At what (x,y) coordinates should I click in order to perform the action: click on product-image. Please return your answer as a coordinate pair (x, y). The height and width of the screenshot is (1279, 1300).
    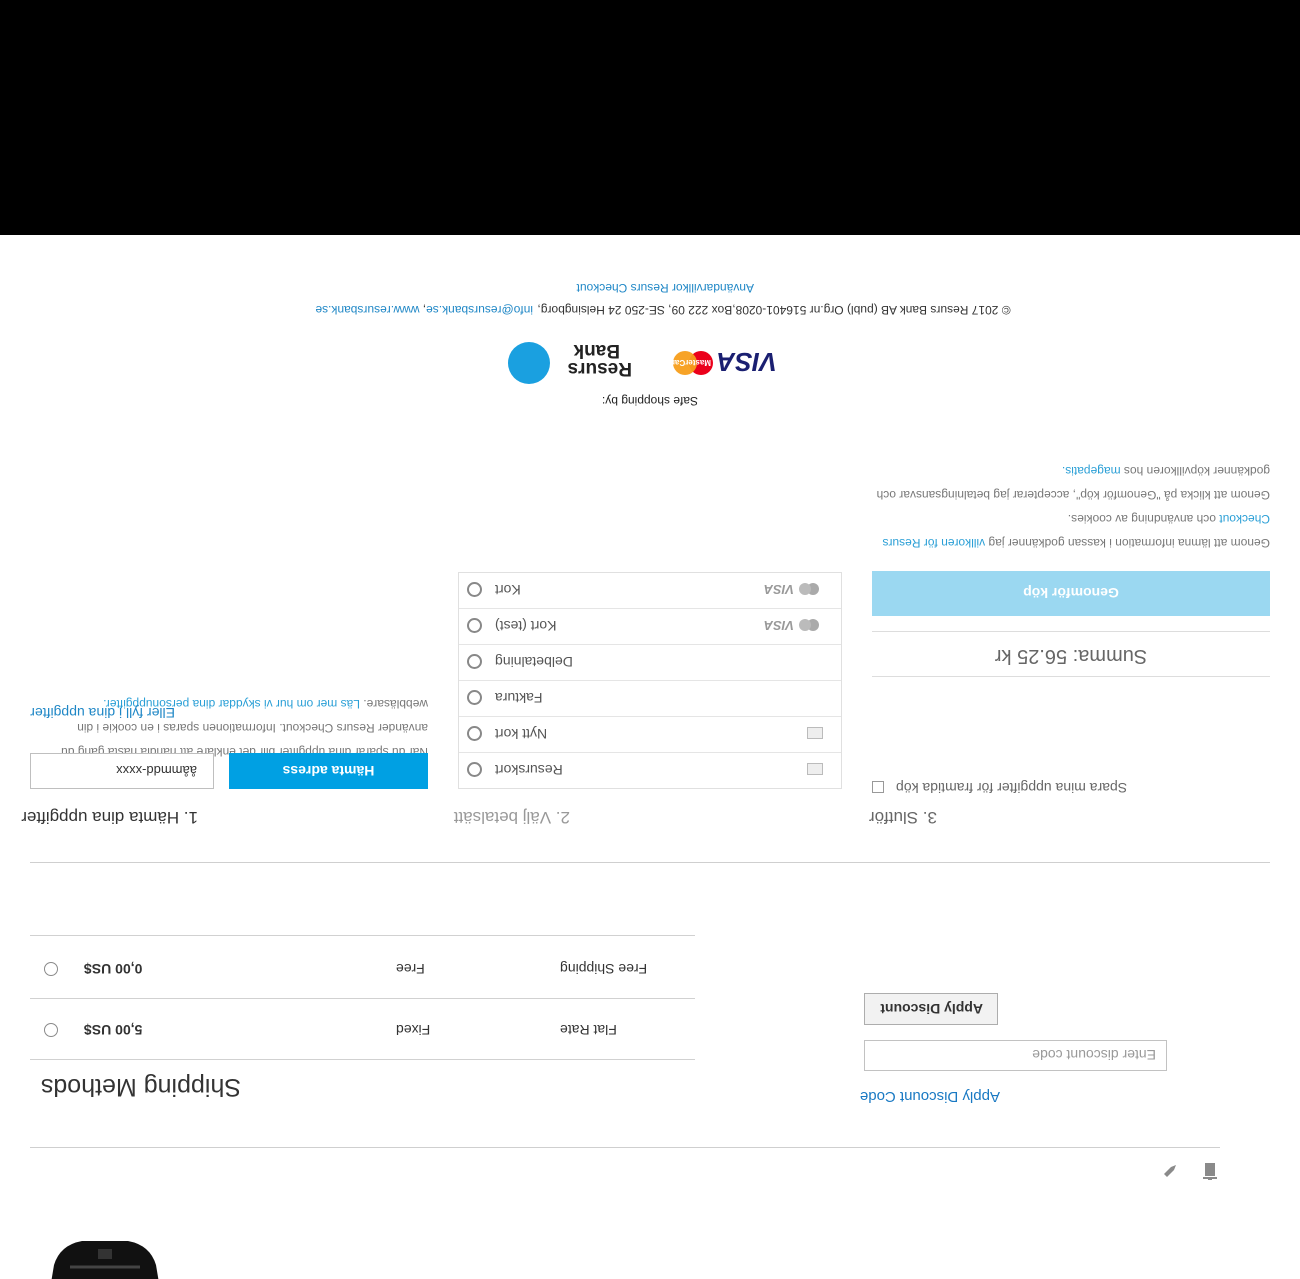
    Looking at the image, I should click on (105, 1249).